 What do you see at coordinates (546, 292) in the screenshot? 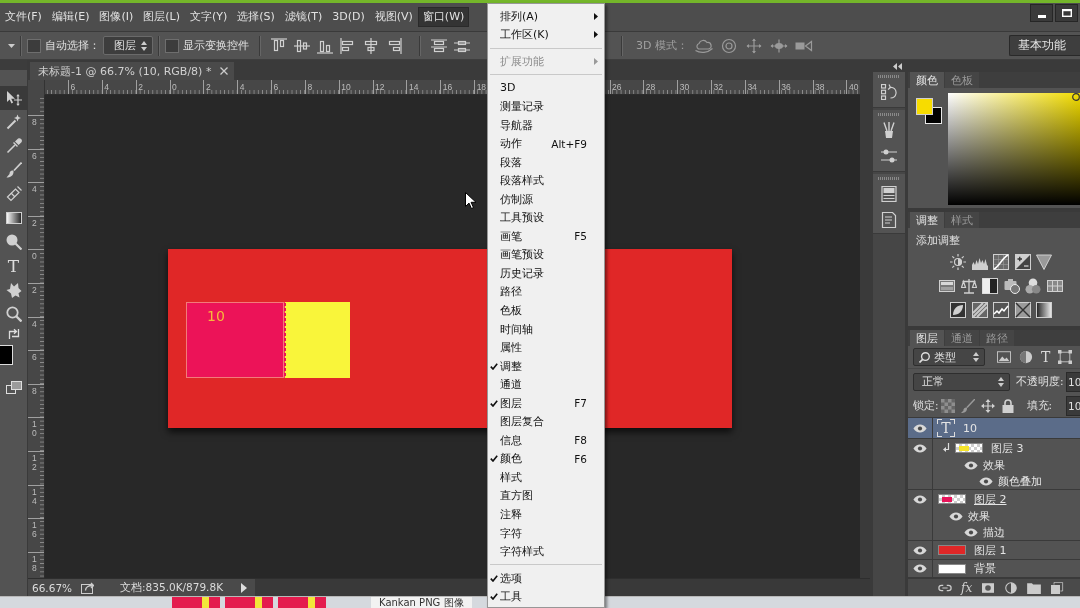
I see `menu-item: 路径` at bounding box center [546, 292].